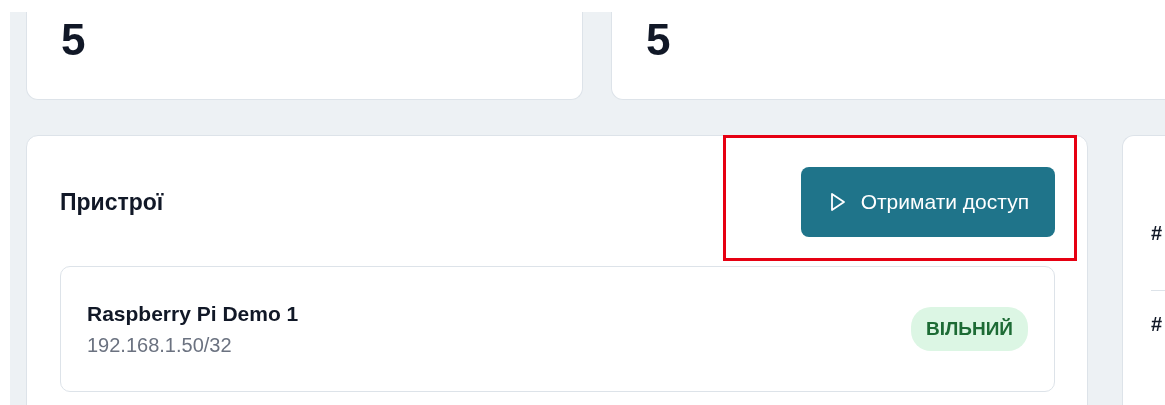 The width and height of the screenshot is (1165, 405). What do you see at coordinates (160, 345) in the screenshot?
I see `device-address: 192.168.1.50/32` at bounding box center [160, 345].